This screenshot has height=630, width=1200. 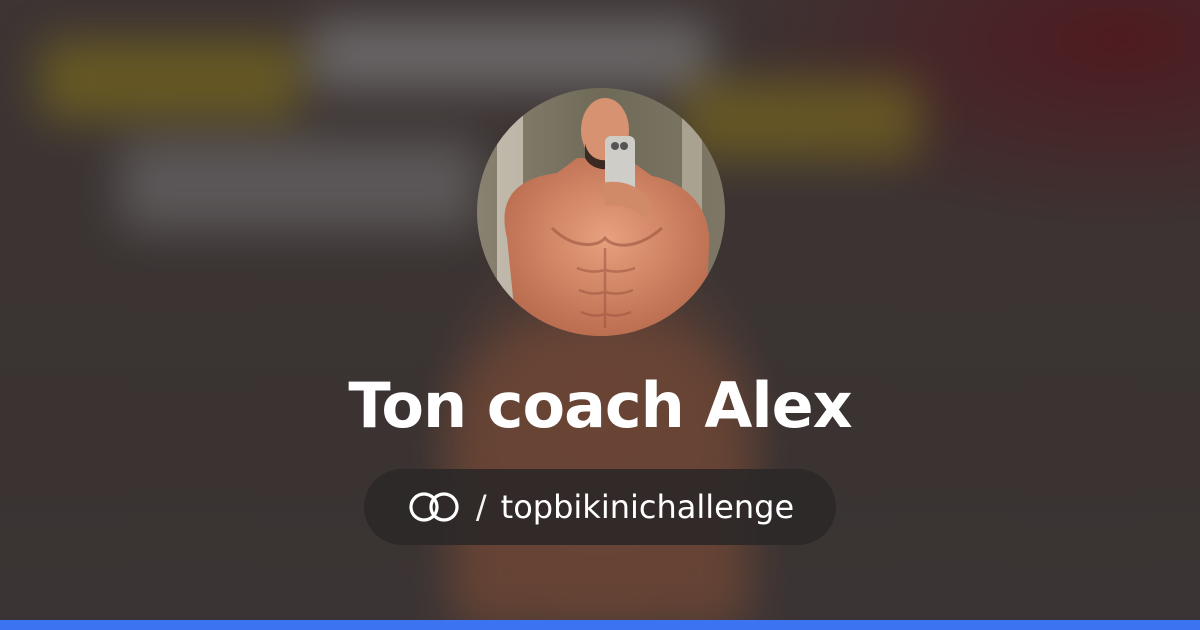 What do you see at coordinates (647, 507) in the screenshot?
I see `profile-username: topbikinichallenge` at bounding box center [647, 507].